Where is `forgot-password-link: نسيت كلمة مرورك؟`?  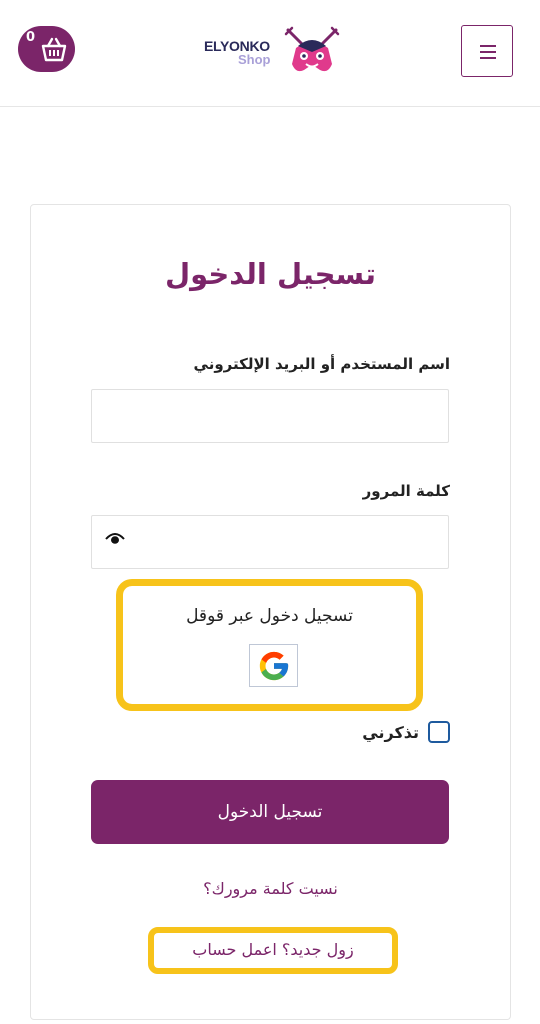
forgot-password-link: نسيت كلمة مرورك؟ is located at coordinates (270, 888).